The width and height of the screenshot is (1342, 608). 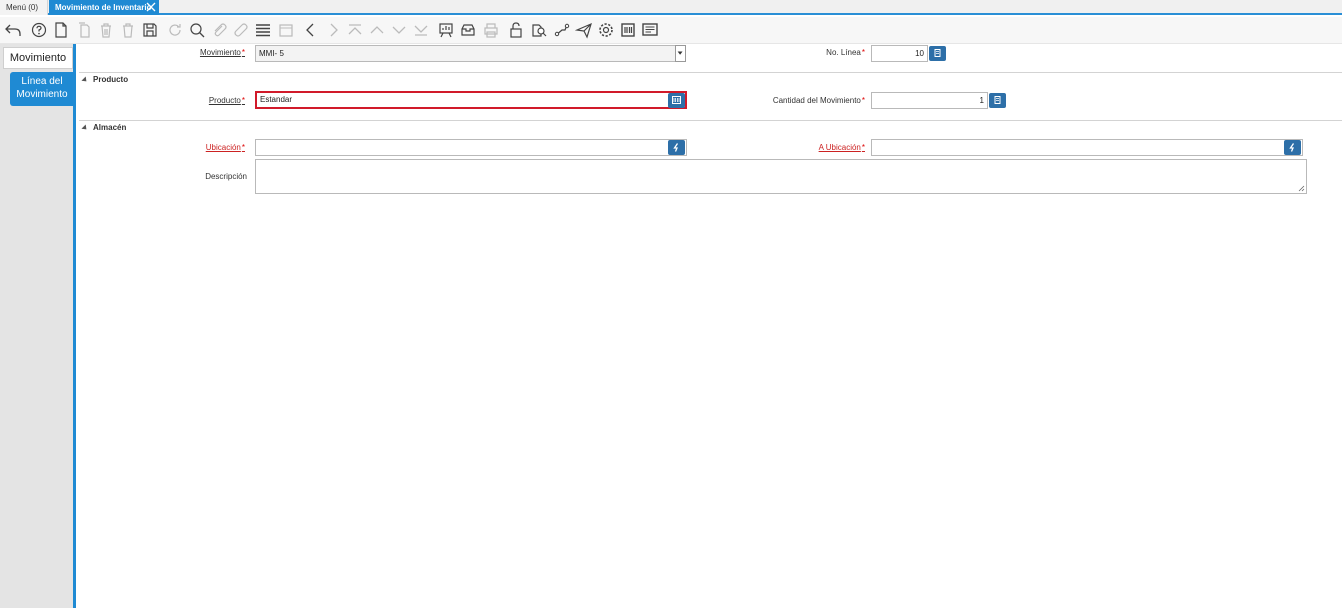 I want to click on report-icon, so click(x=446, y=30).